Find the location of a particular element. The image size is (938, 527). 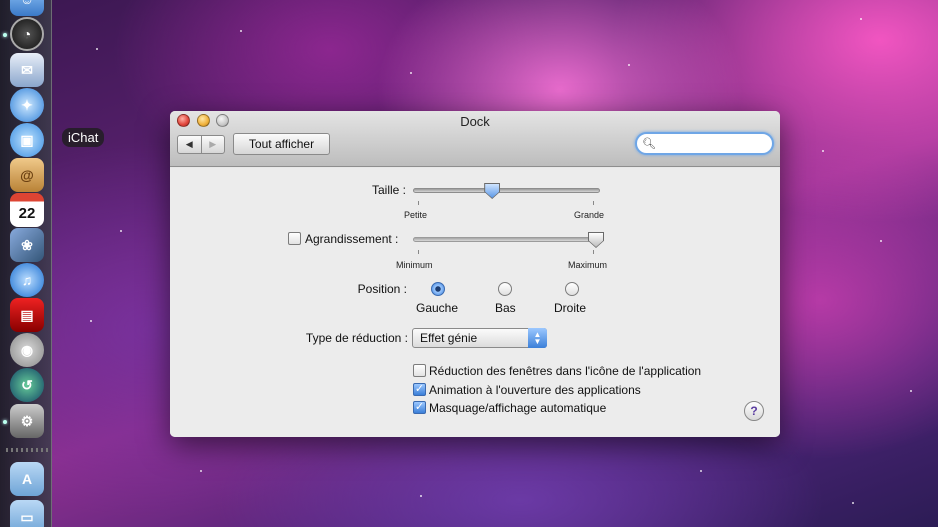

position-bottom-label: Bas is located at coordinates (505, 308).